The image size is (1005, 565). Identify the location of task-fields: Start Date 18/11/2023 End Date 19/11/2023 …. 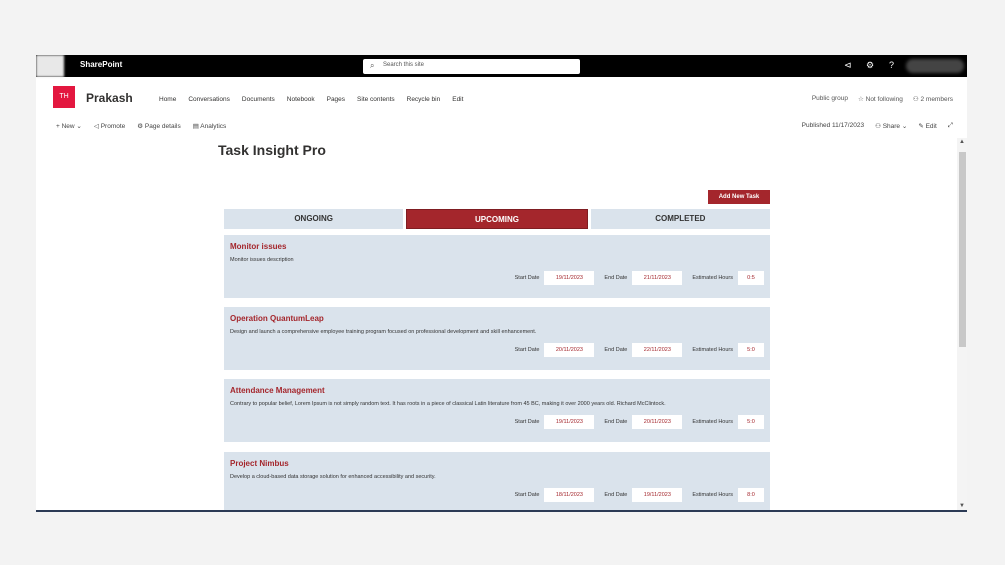
(634, 495).